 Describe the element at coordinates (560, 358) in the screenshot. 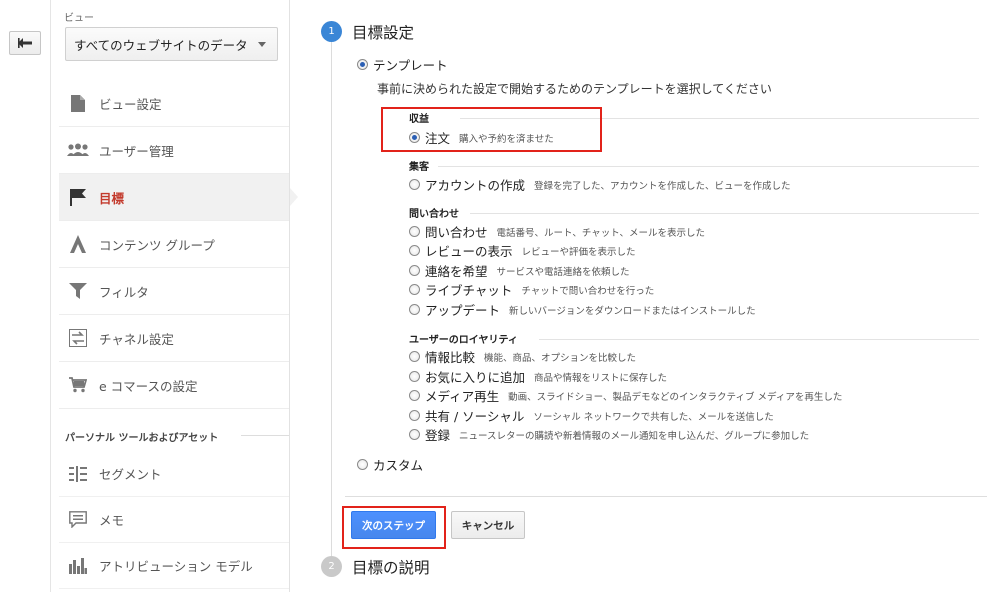

I see `goal-description: 機能、商品、オプションを比較した` at that location.